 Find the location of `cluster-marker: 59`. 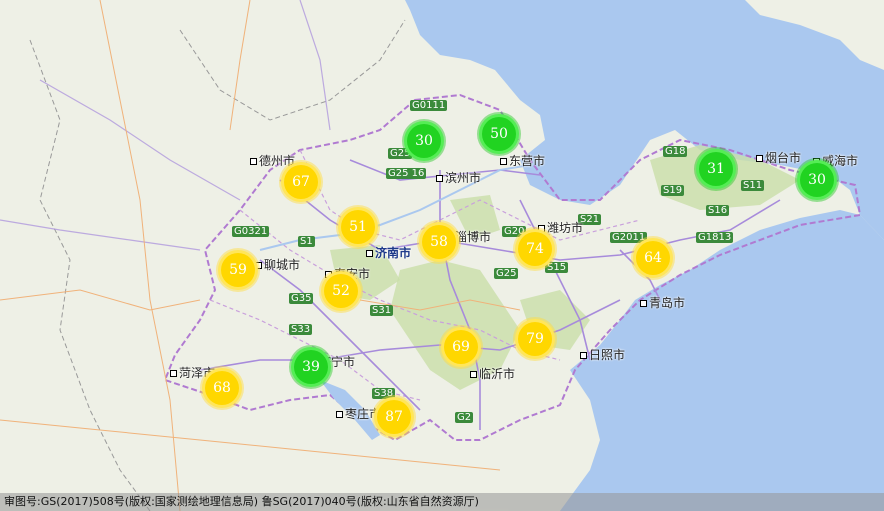

cluster-marker: 59 is located at coordinates (238, 270).